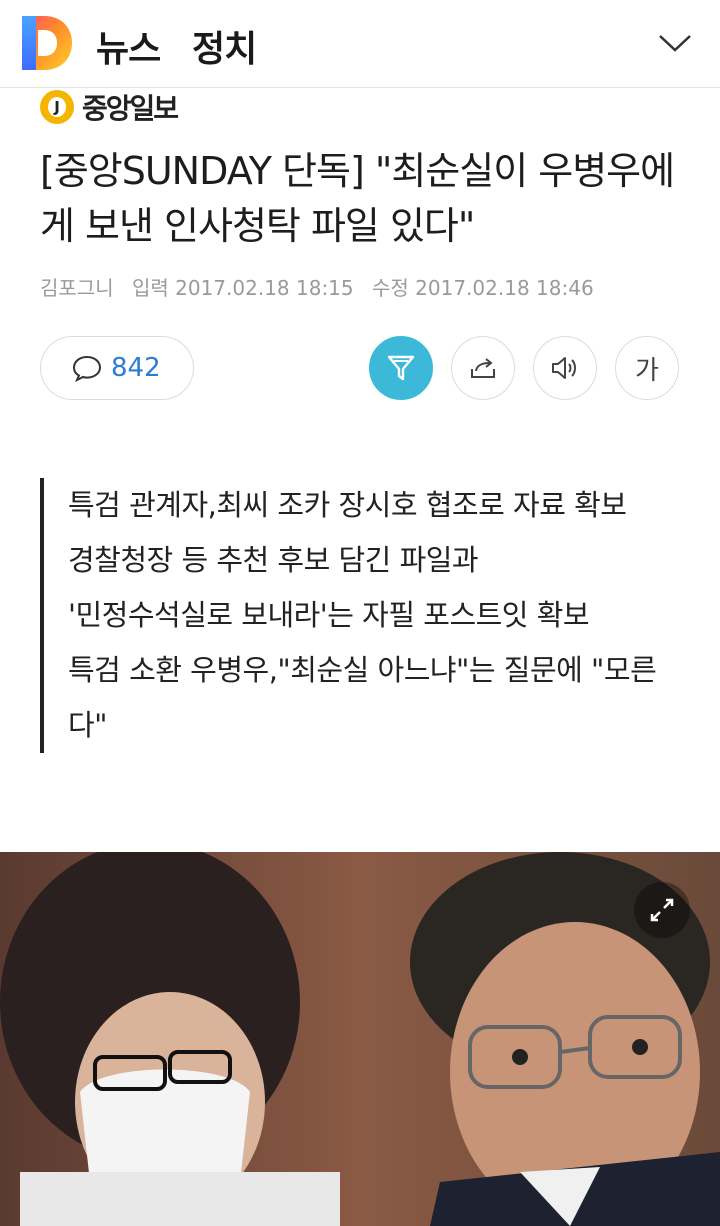 This screenshot has width=720, height=1226. Describe the element at coordinates (224, 46) in the screenshot. I see `category-title: 정치` at that location.